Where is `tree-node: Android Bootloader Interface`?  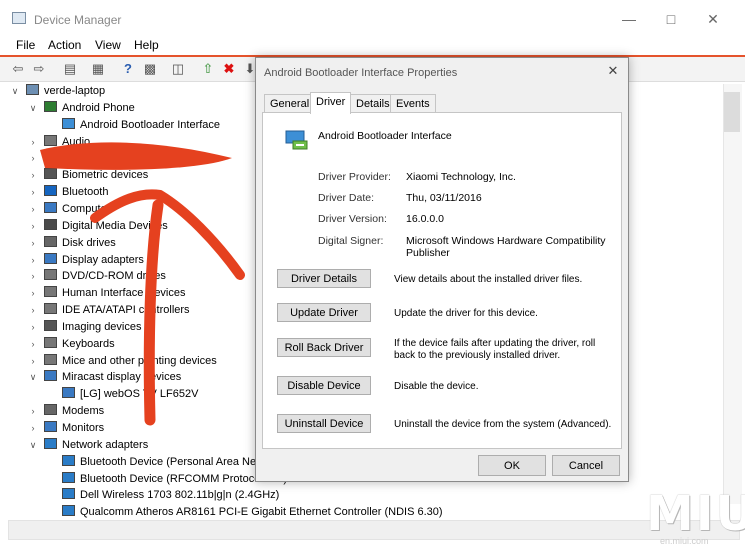 tree-node: Android Bootloader Interface is located at coordinates (133, 125).